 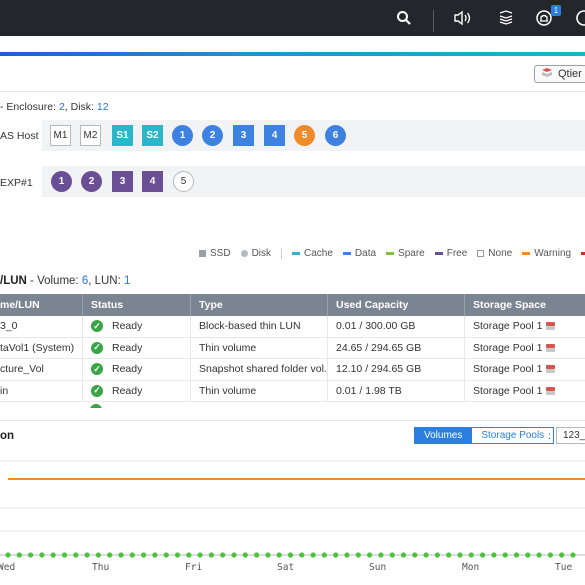 What do you see at coordinates (524, 305) in the screenshot?
I see `col-storage-space: Storage Space` at bounding box center [524, 305].